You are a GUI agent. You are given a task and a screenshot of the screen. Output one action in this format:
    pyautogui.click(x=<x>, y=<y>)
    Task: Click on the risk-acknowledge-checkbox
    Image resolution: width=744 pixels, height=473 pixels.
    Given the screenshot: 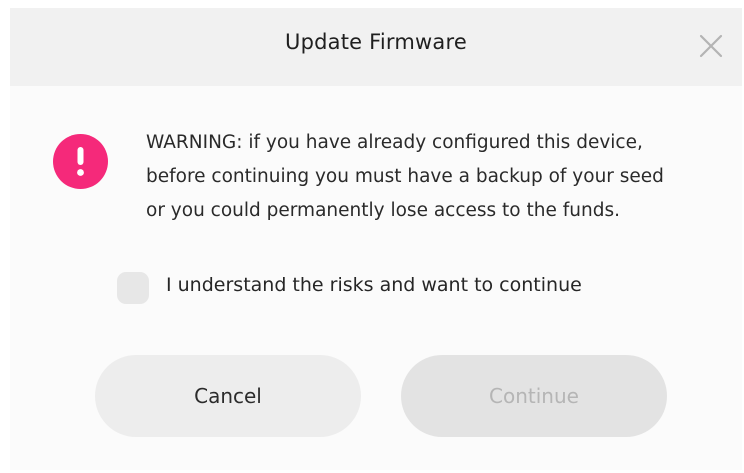 What is the action you would take?
    pyautogui.click(x=133, y=288)
    